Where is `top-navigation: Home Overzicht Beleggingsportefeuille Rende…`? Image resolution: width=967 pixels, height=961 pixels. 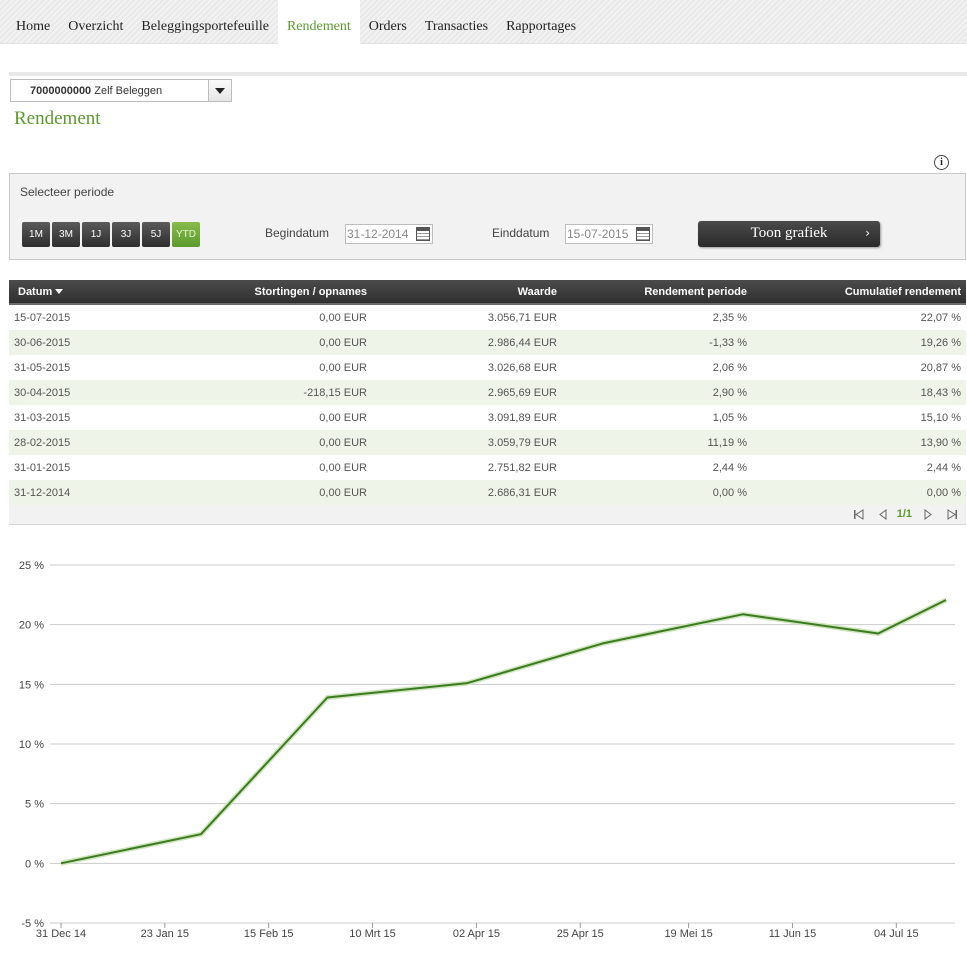
top-navigation: Home Overzicht Beleggingsportefeuille Rende… is located at coordinates (483, 22).